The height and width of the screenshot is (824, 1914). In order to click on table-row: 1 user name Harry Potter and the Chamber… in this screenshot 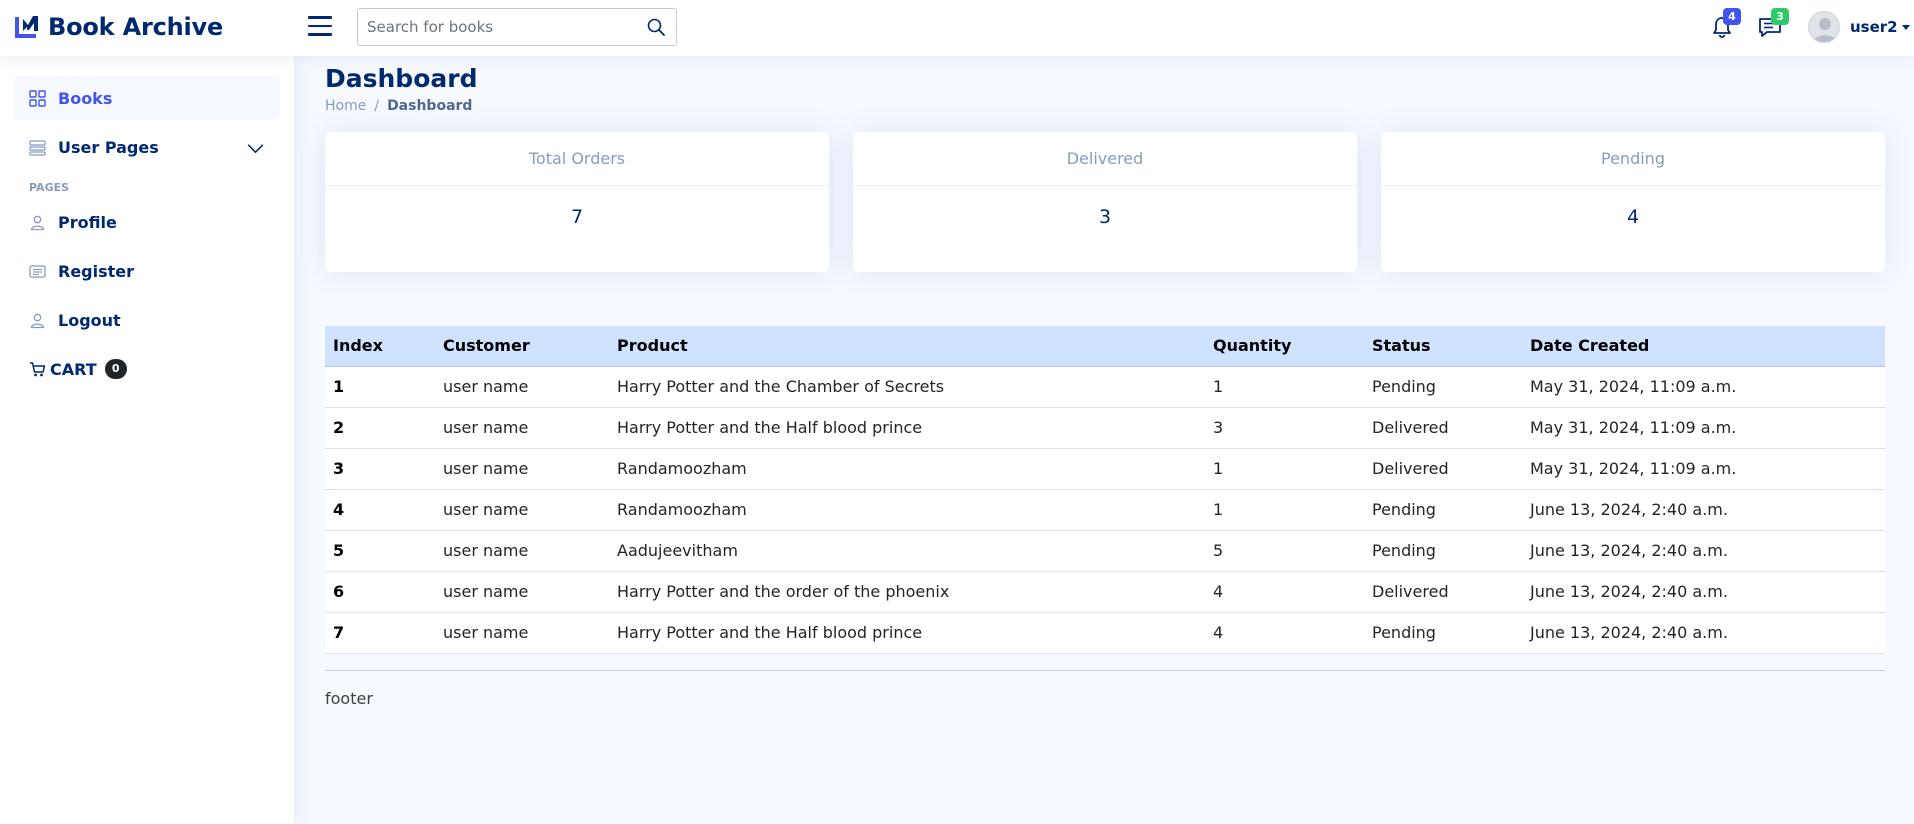, I will do `click(1105, 387)`.